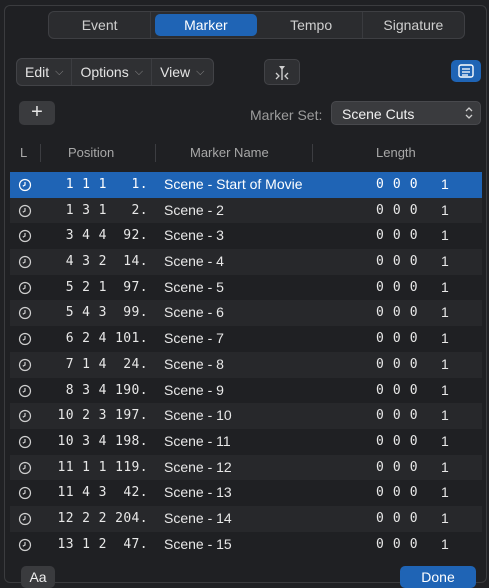 The image size is (489, 588). I want to click on marker-name: Scene - 10, so click(198, 416).